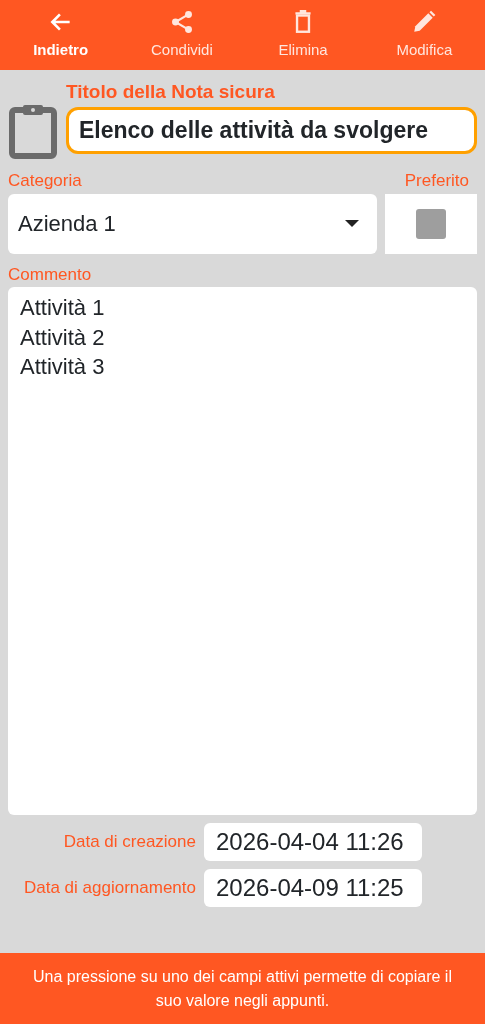  What do you see at coordinates (431, 223) in the screenshot?
I see `favorite-checkbox` at bounding box center [431, 223].